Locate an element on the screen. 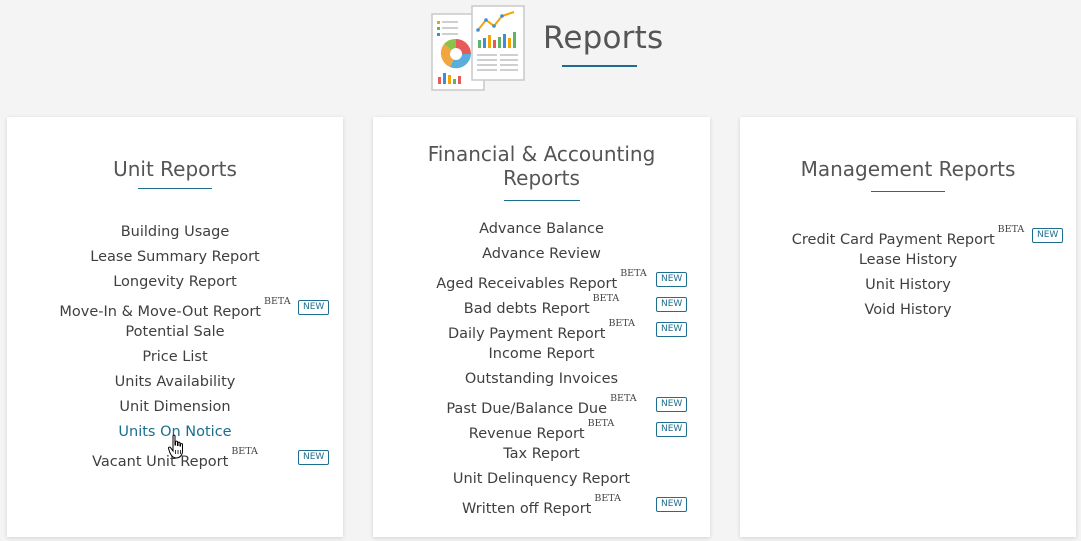  report-link-label: Unit Dimension is located at coordinates (175, 407).